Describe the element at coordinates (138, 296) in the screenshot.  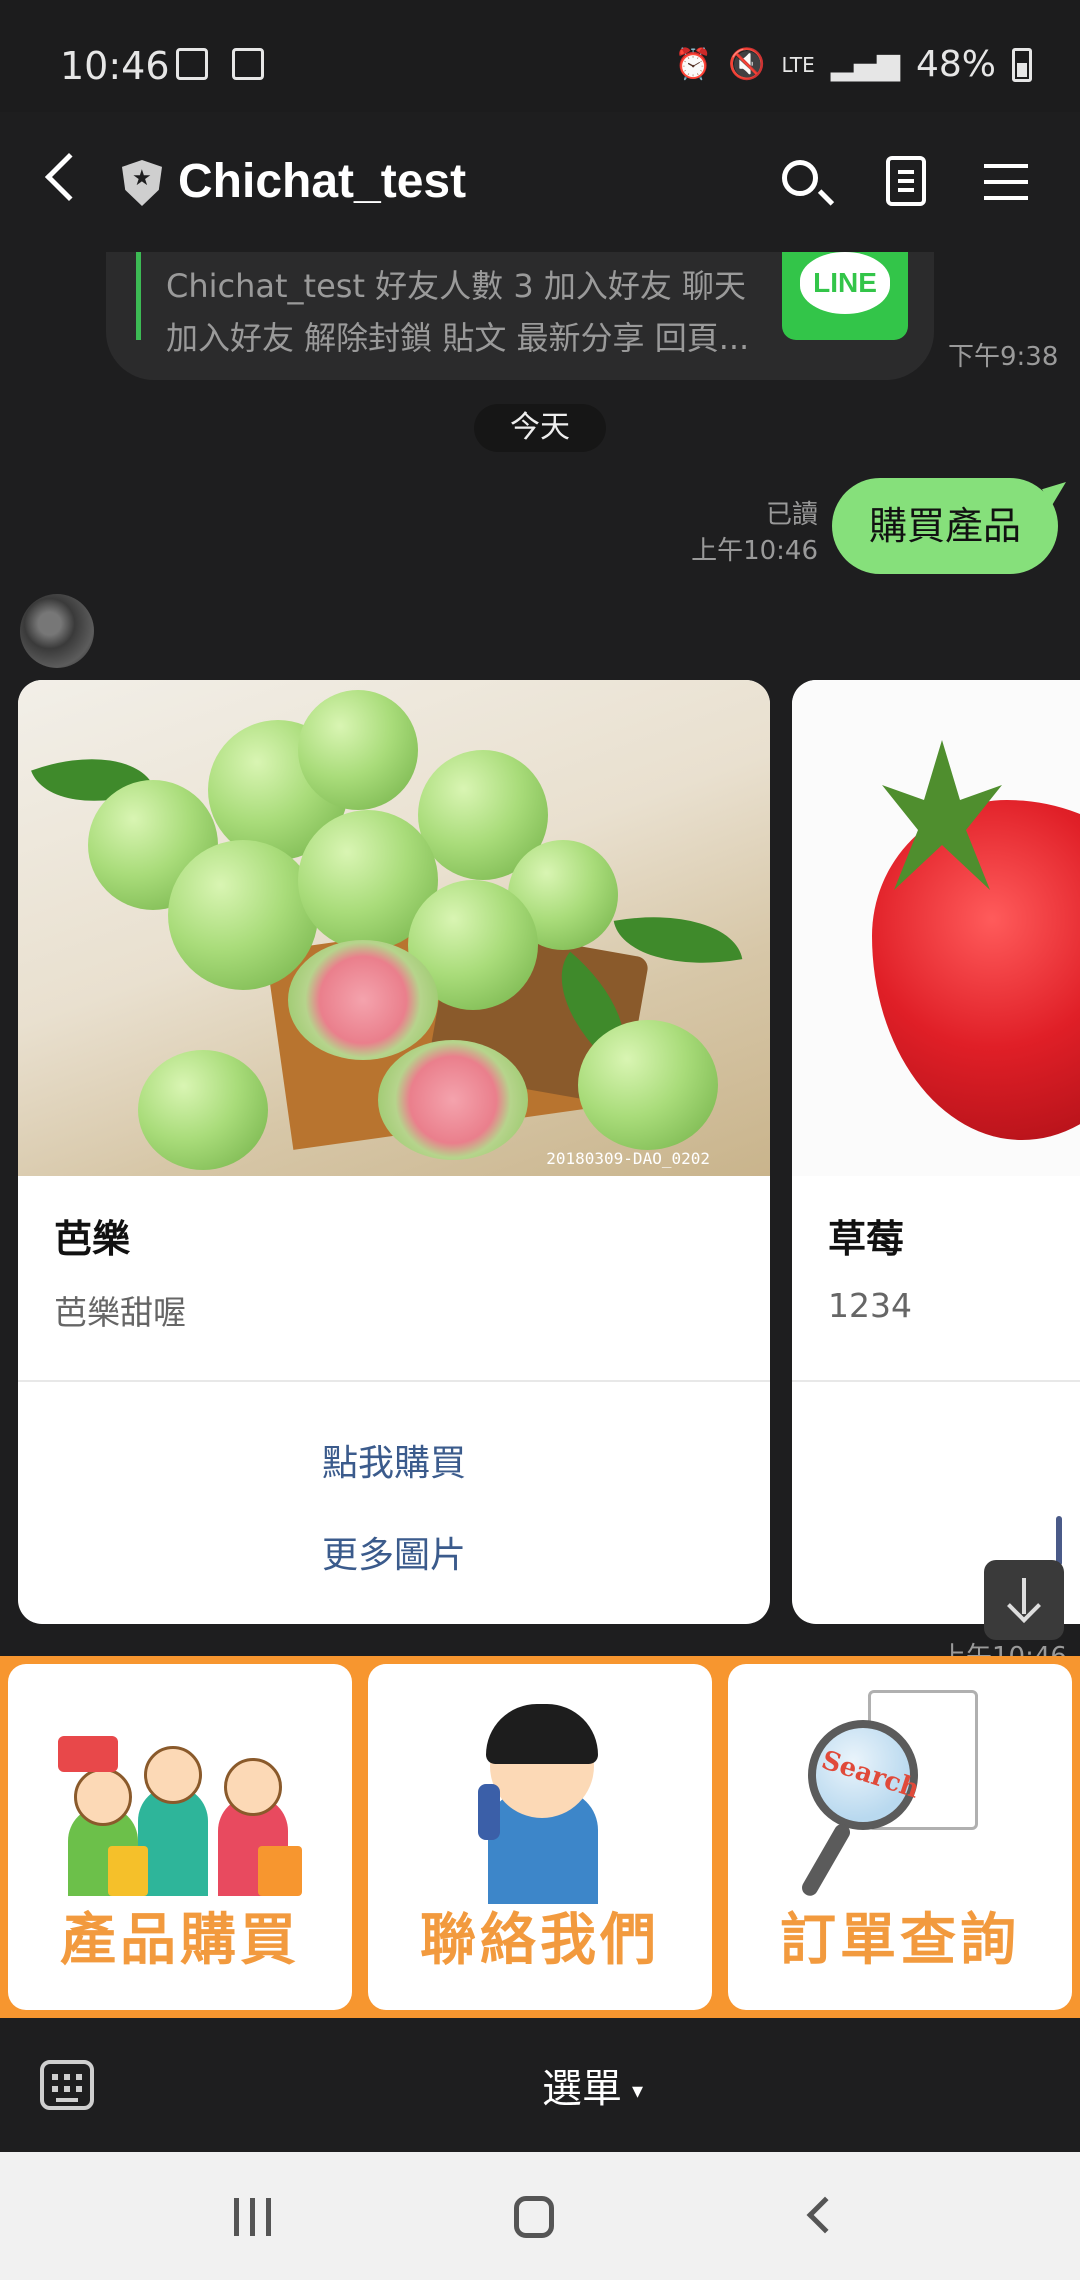
I see `quote-bar` at that location.